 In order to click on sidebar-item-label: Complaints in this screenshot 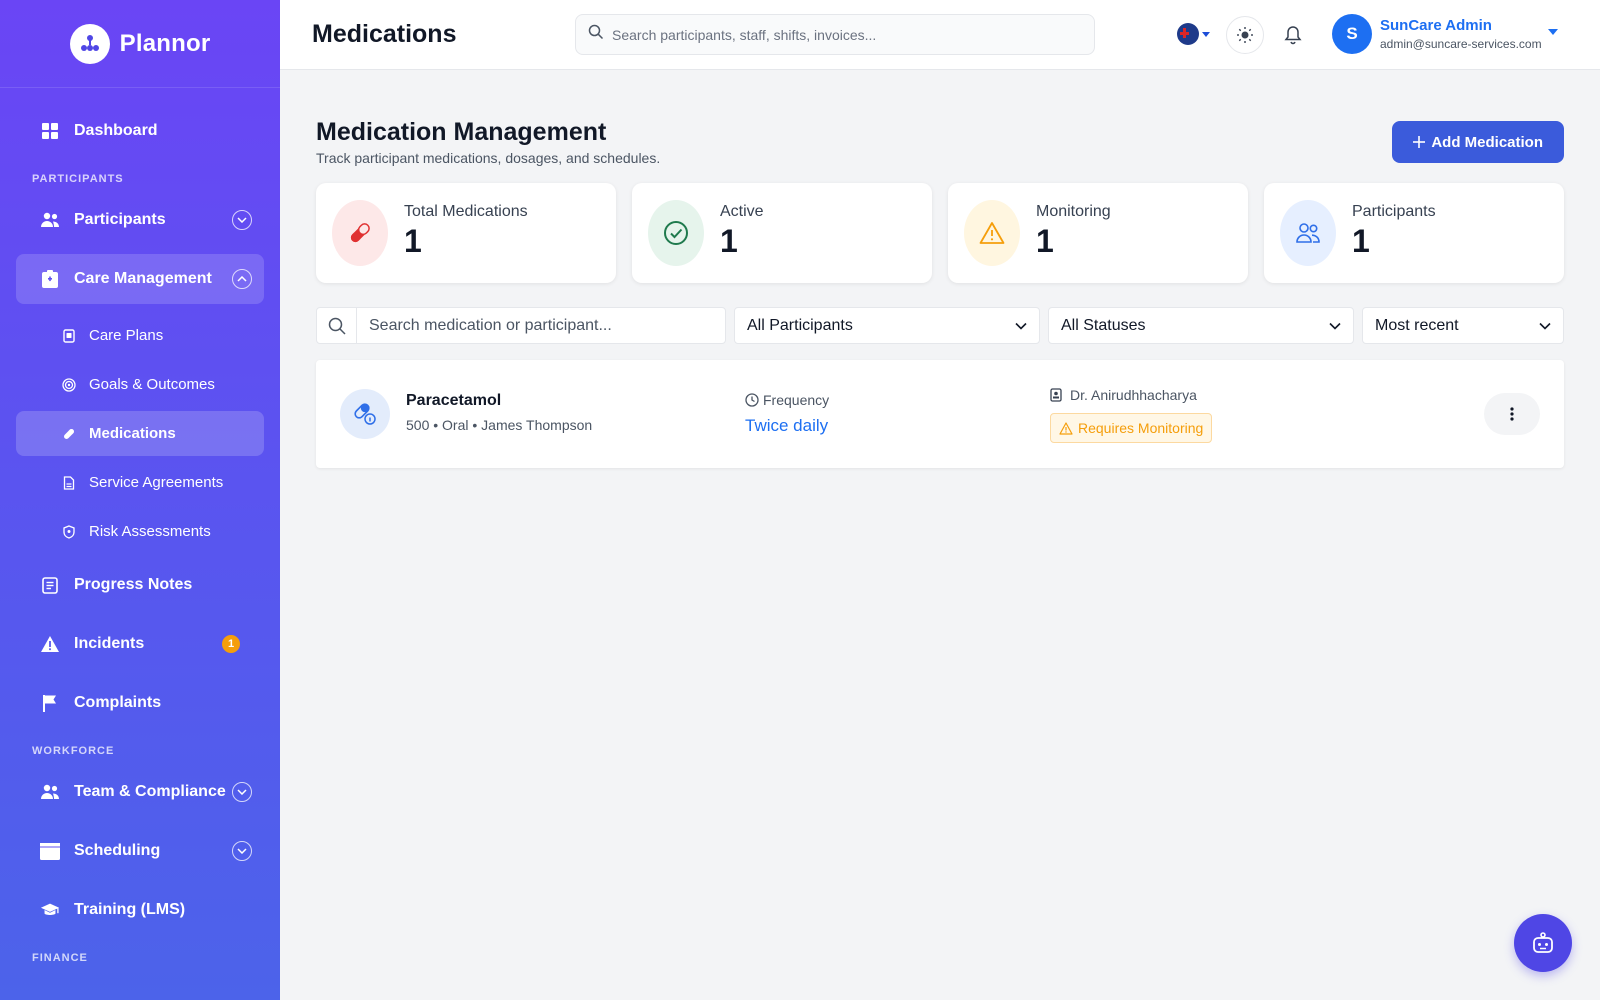, I will do `click(118, 702)`.